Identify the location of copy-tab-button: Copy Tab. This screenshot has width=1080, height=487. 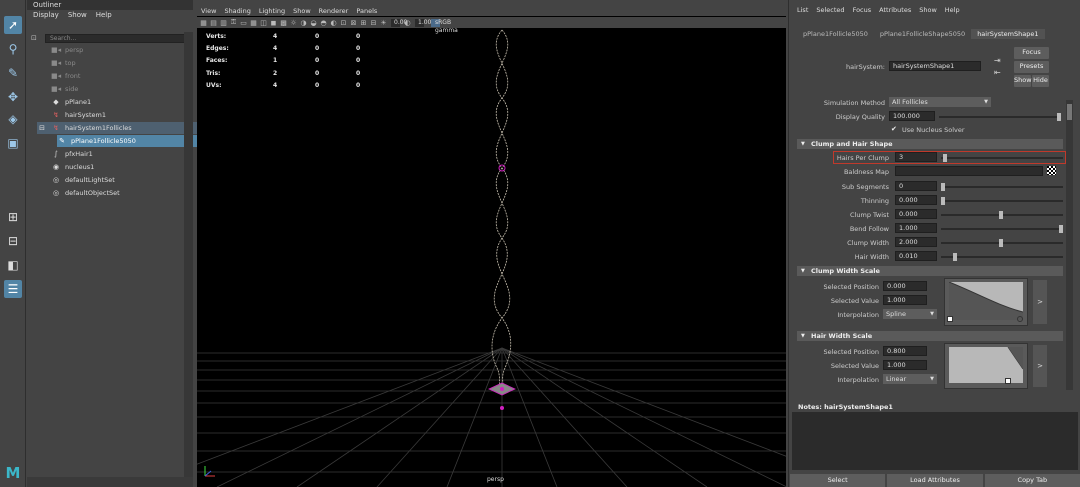
(1032, 480).